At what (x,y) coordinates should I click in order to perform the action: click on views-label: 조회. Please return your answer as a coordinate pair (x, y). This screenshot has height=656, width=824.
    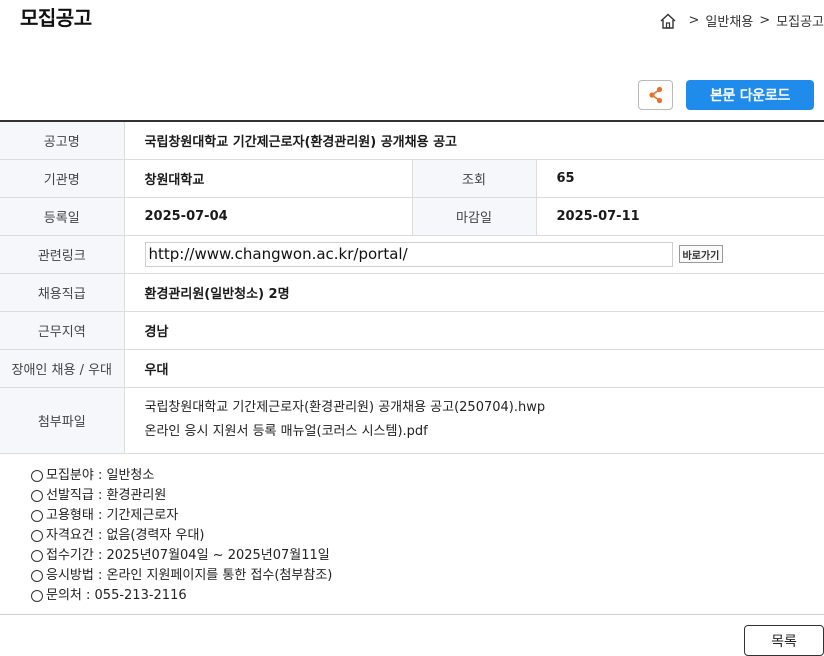
    Looking at the image, I should click on (474, 178).